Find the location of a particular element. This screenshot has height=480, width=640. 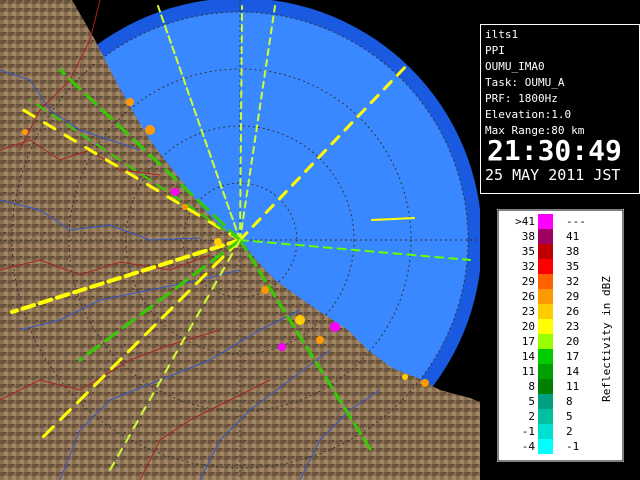

legend-high-value: 14 is located at coordinates (573, 371).